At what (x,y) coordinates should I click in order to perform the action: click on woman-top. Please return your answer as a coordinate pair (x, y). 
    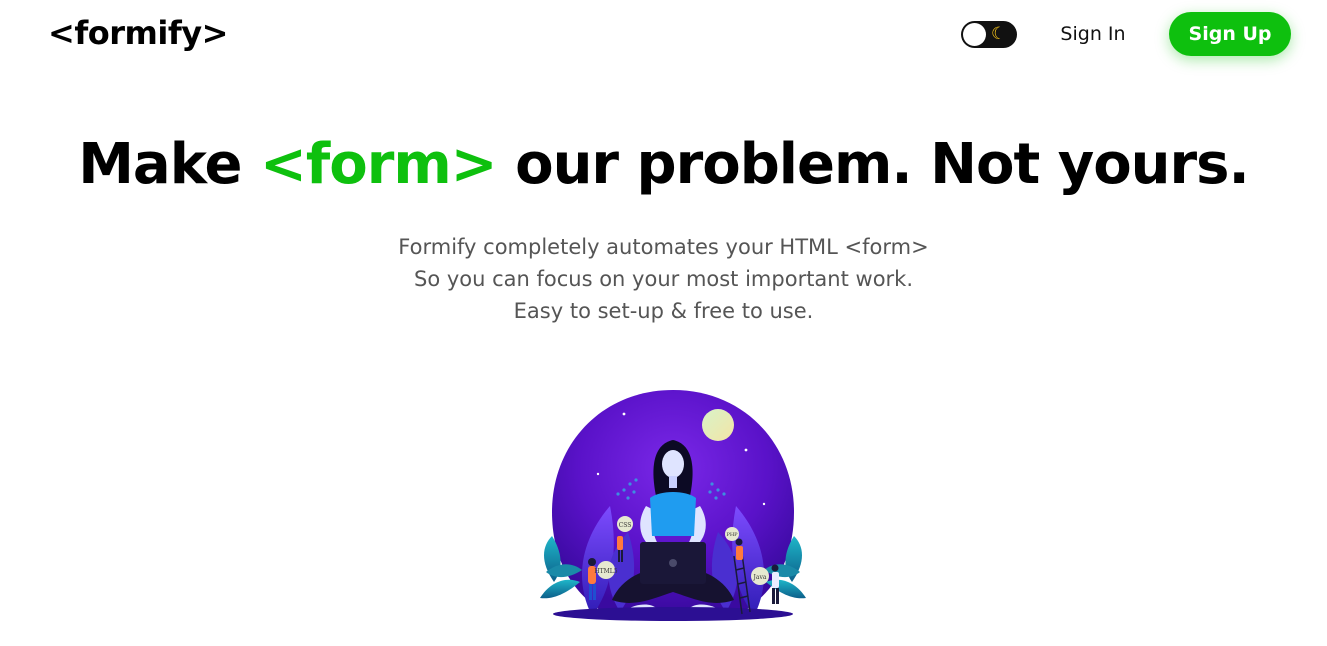
    Looking at the image, I should click on (673, 514).